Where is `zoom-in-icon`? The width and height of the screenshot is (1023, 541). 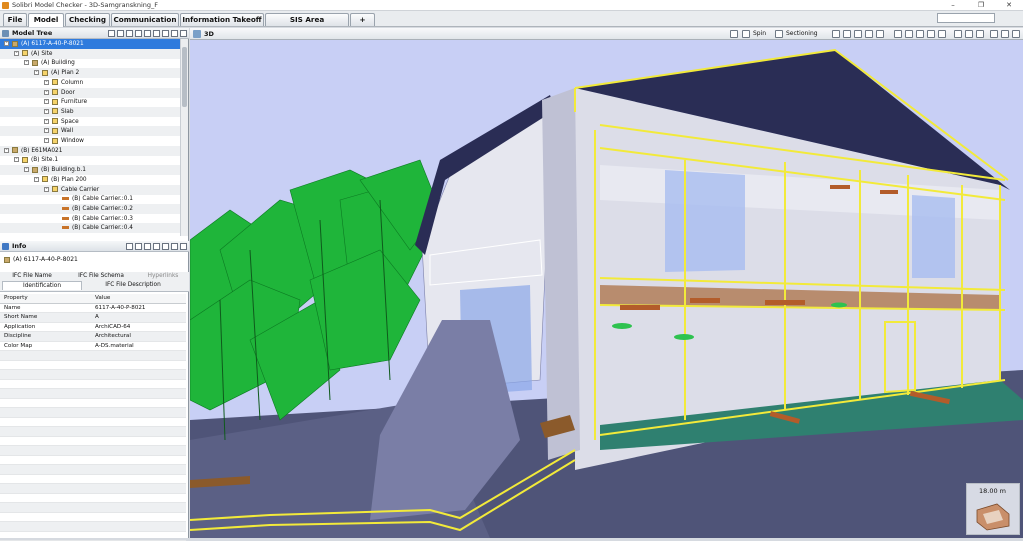 zoom-in-icon is located at coordinates (898, 34).